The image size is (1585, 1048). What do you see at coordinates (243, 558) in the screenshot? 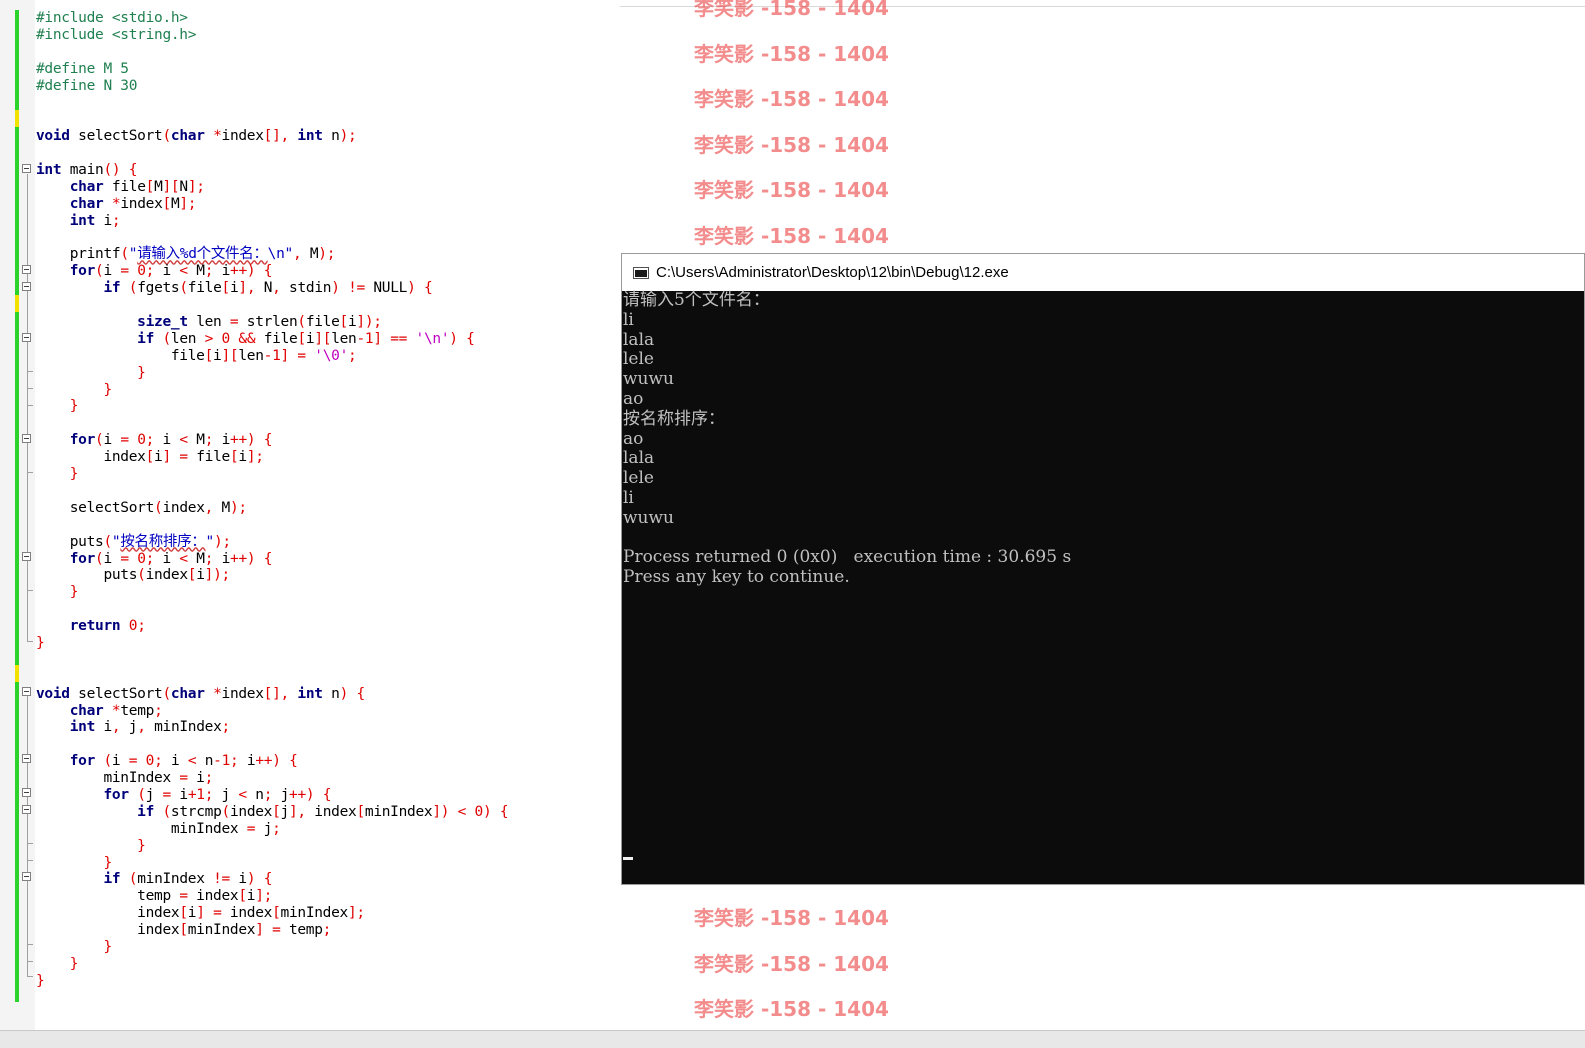
I see `code-token: ++)` at bounding box center [243, 558].